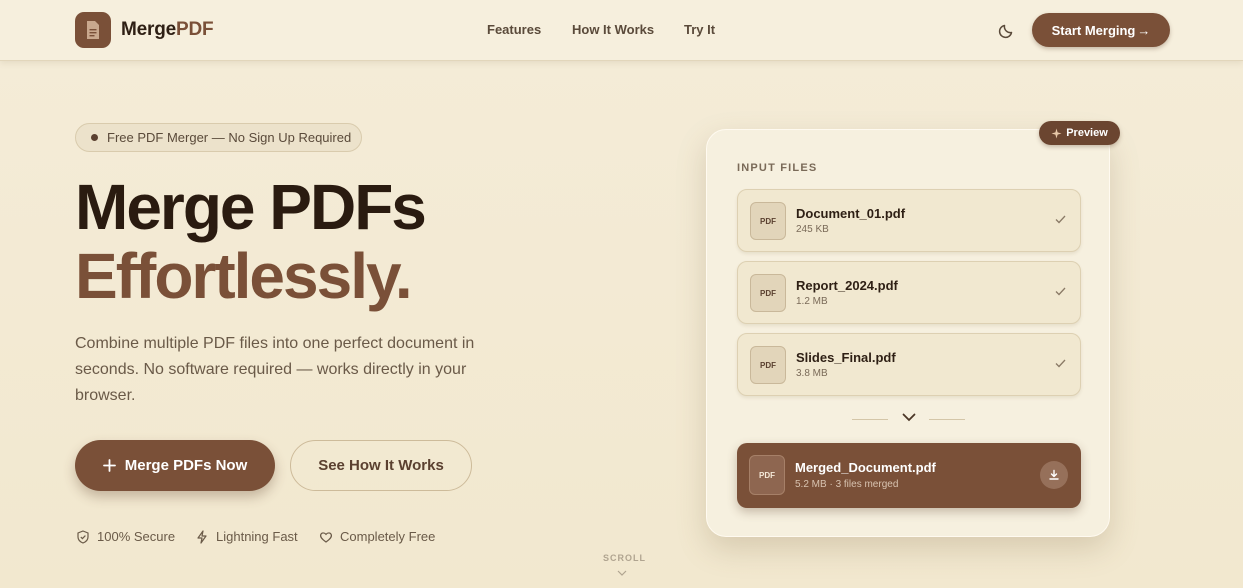 Image resolution: width=1243 pixels, height=588 pixels. What do you see at coordinates (83, 536) in the screenshot?
I see `shield-icon` at bounding box center [83, 536].